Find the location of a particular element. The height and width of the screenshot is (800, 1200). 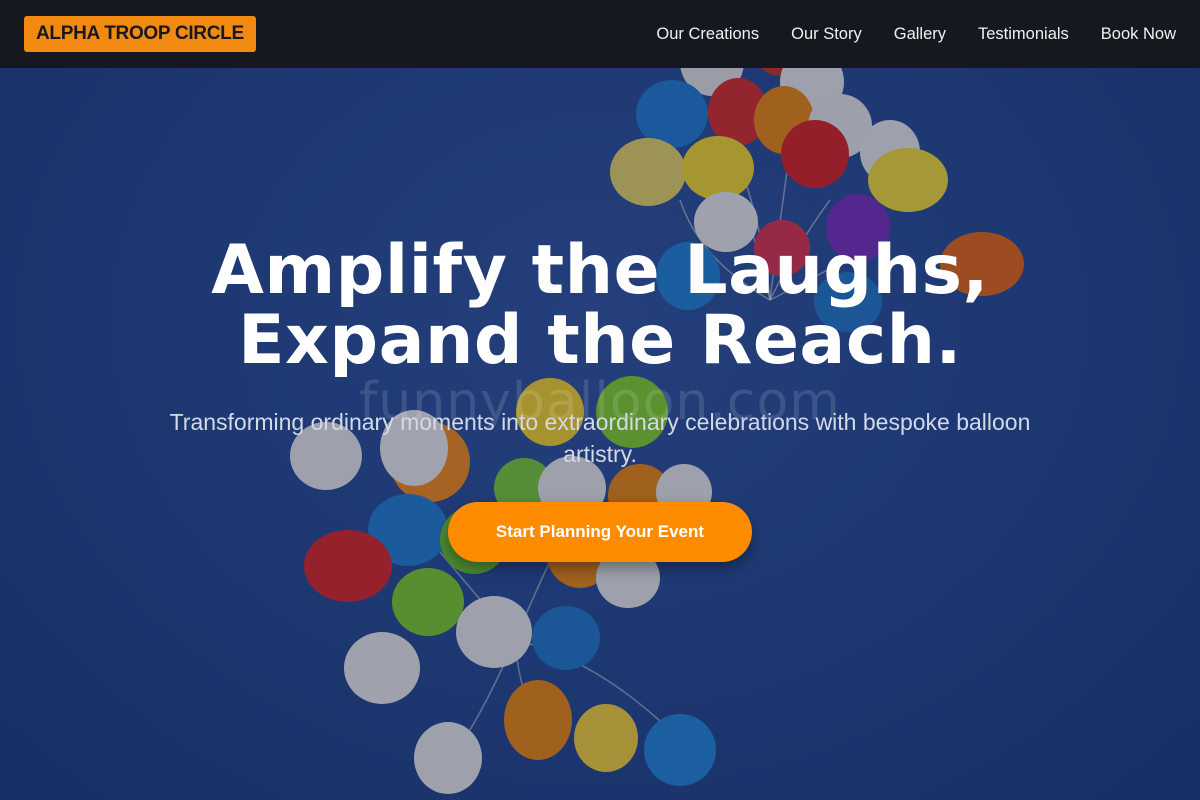

nav-link-gallery: Gallery is located at coordinates (920, 34).